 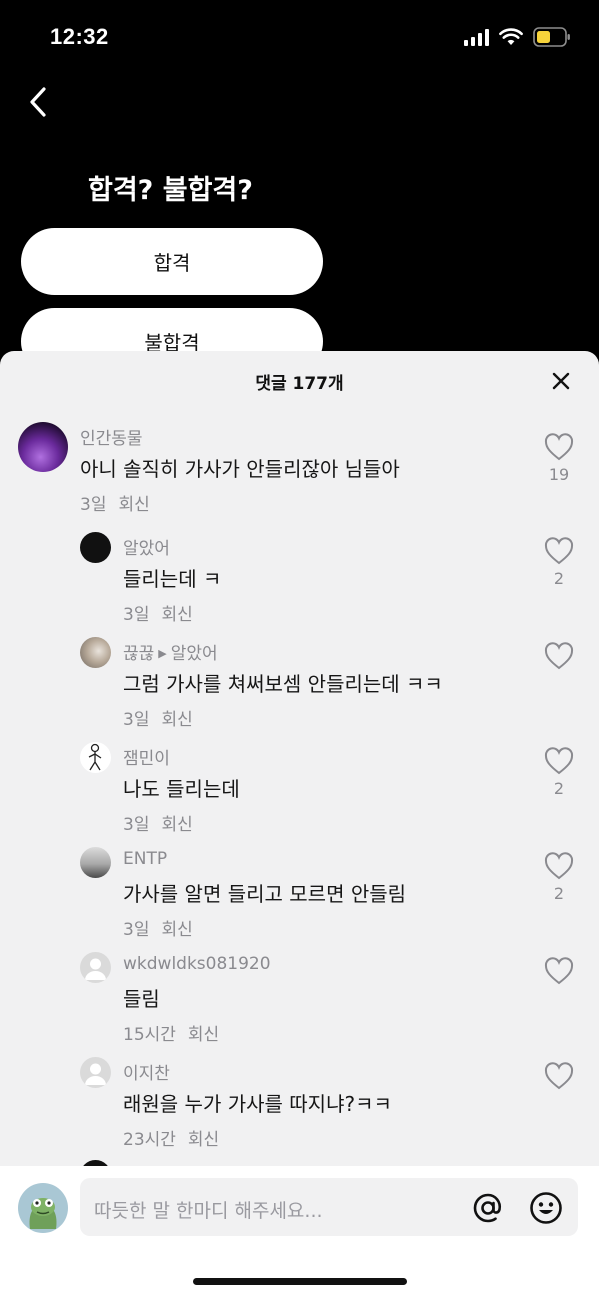 I want to click on like-count: 19, so click(x=559, y=474).